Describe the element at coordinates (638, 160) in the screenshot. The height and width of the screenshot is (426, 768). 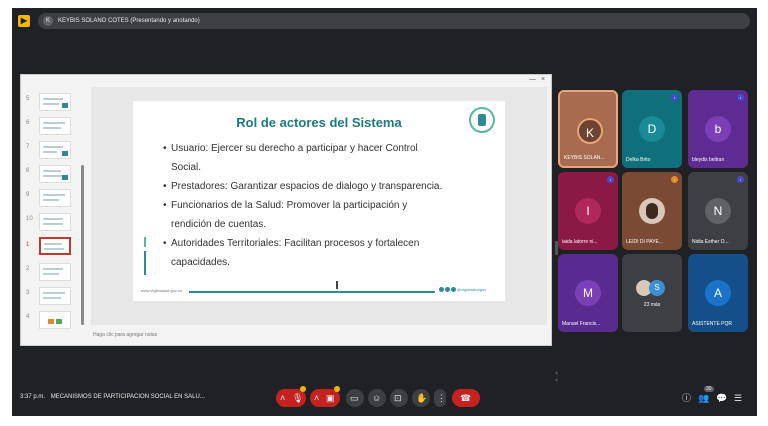
I see `participant-name: Delka Brito` at that location.